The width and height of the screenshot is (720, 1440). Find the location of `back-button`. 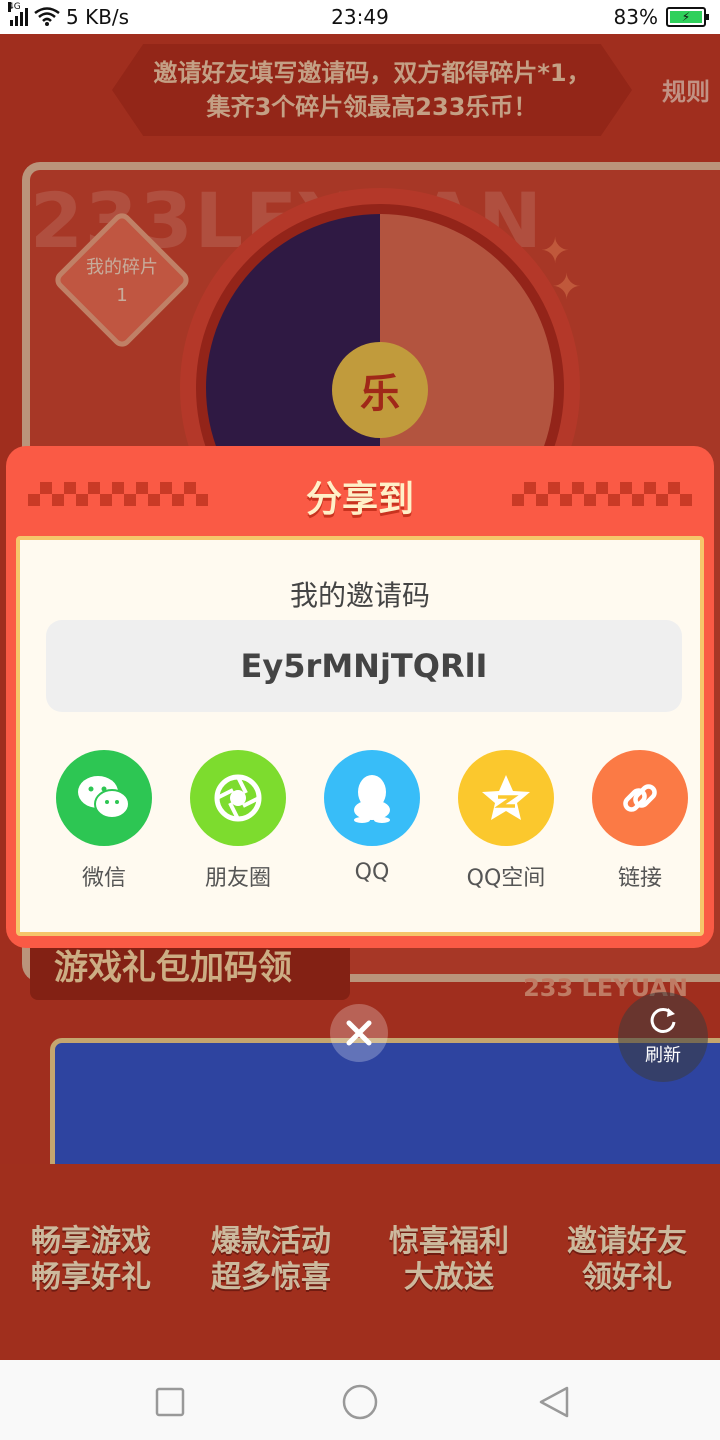

back-button is located at coordinates (554, 1402).